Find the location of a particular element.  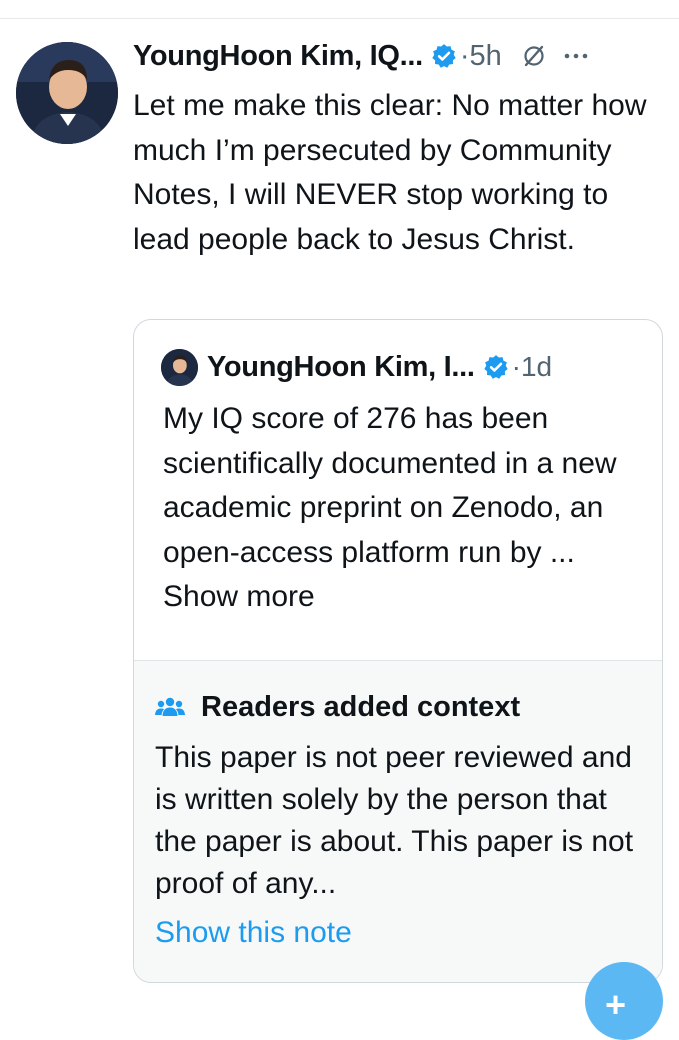

quote-header: YoungHoon Kim, I... ·1d is located at coordinates (356, 367).